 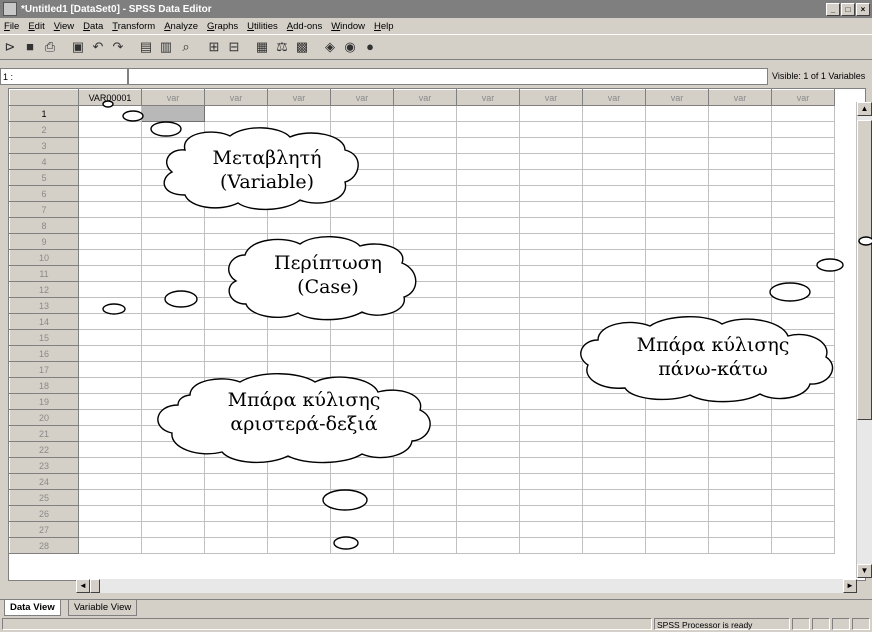 What do you see at coordinates (304, 424) in the screenshot?
I see `callout-hscroll-line2: αριστερά-δεξιά` at bounding box center [304, 424].